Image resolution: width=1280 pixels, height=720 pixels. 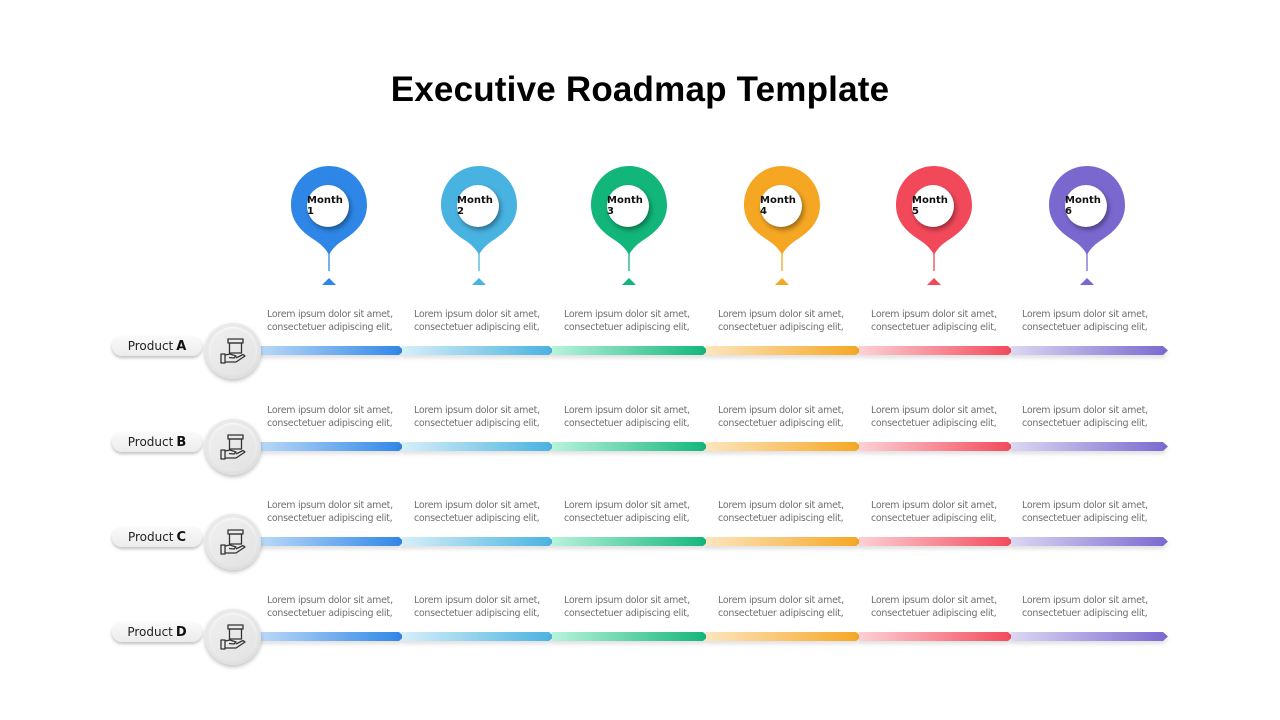 I want to click on month-label: Month 3, so click(x=628, y=206).